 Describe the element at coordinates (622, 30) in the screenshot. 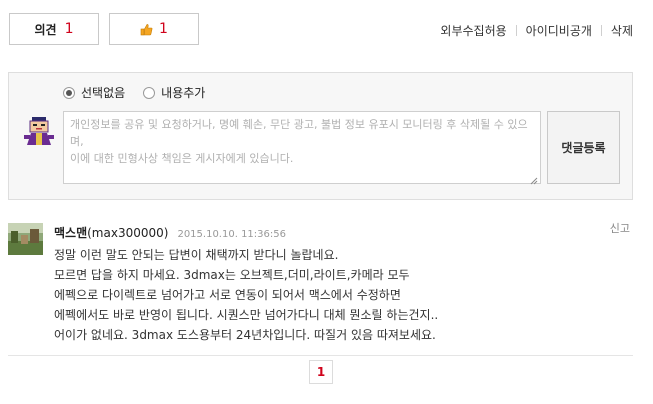

I see `delete-link: 삭제` at that location.